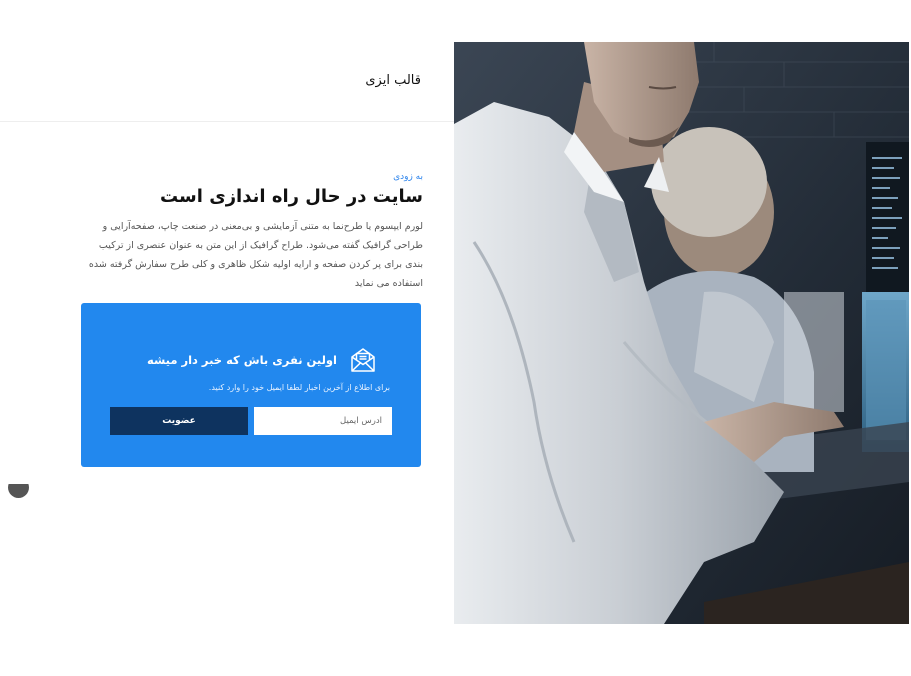  I want to click on email-field, so click(323, 421).